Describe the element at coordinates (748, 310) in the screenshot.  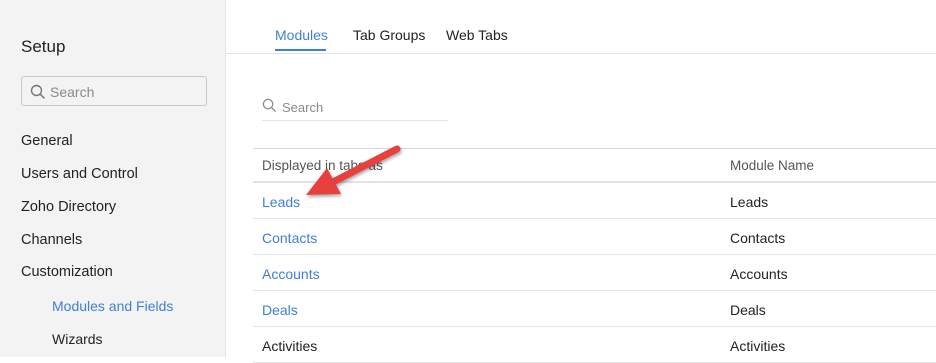
I see `module-name-cell: Deals` at that location.